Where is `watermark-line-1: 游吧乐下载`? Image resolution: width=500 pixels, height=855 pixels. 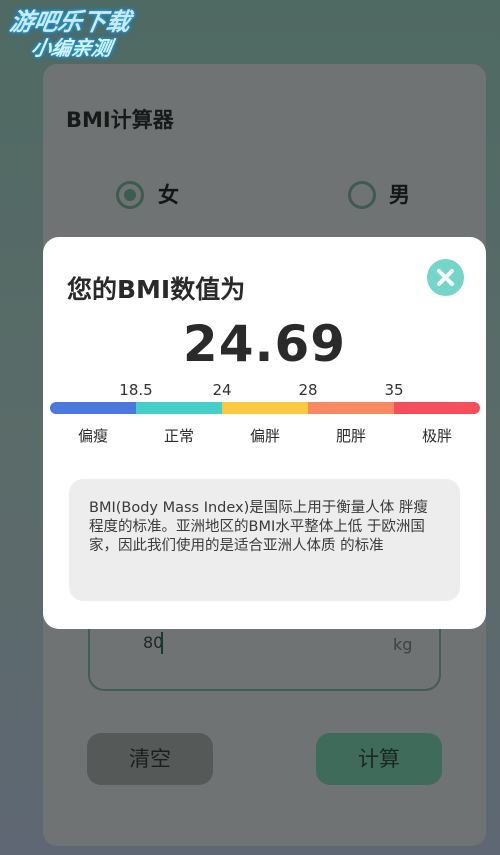 watermark-line-1: 游吧乐下载 is located at coordinates (70, 22).